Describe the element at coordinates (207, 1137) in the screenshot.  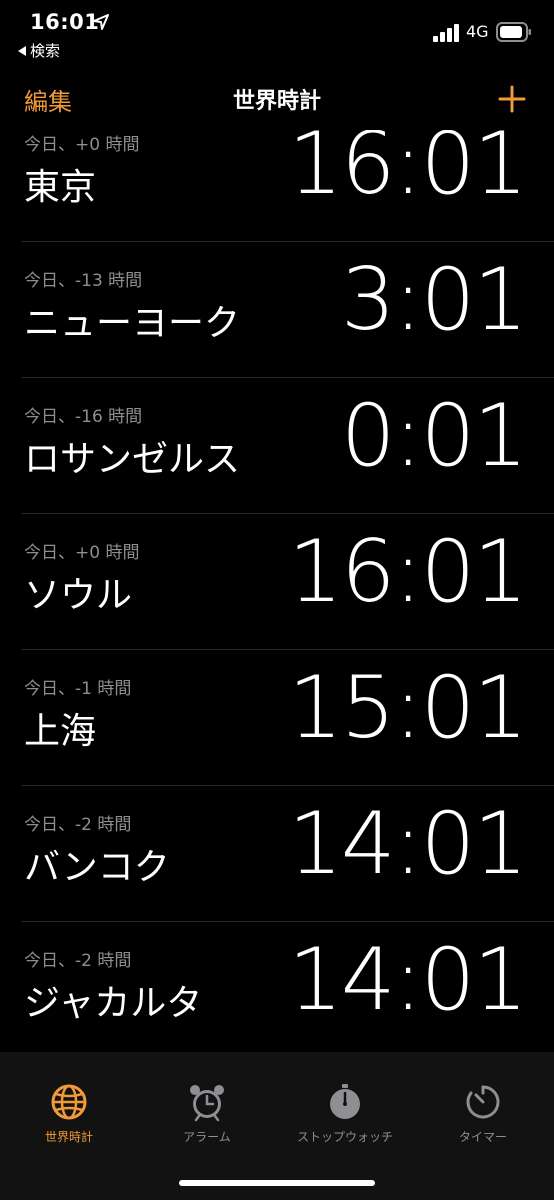
I see `tab-label: アラーム` at that location.